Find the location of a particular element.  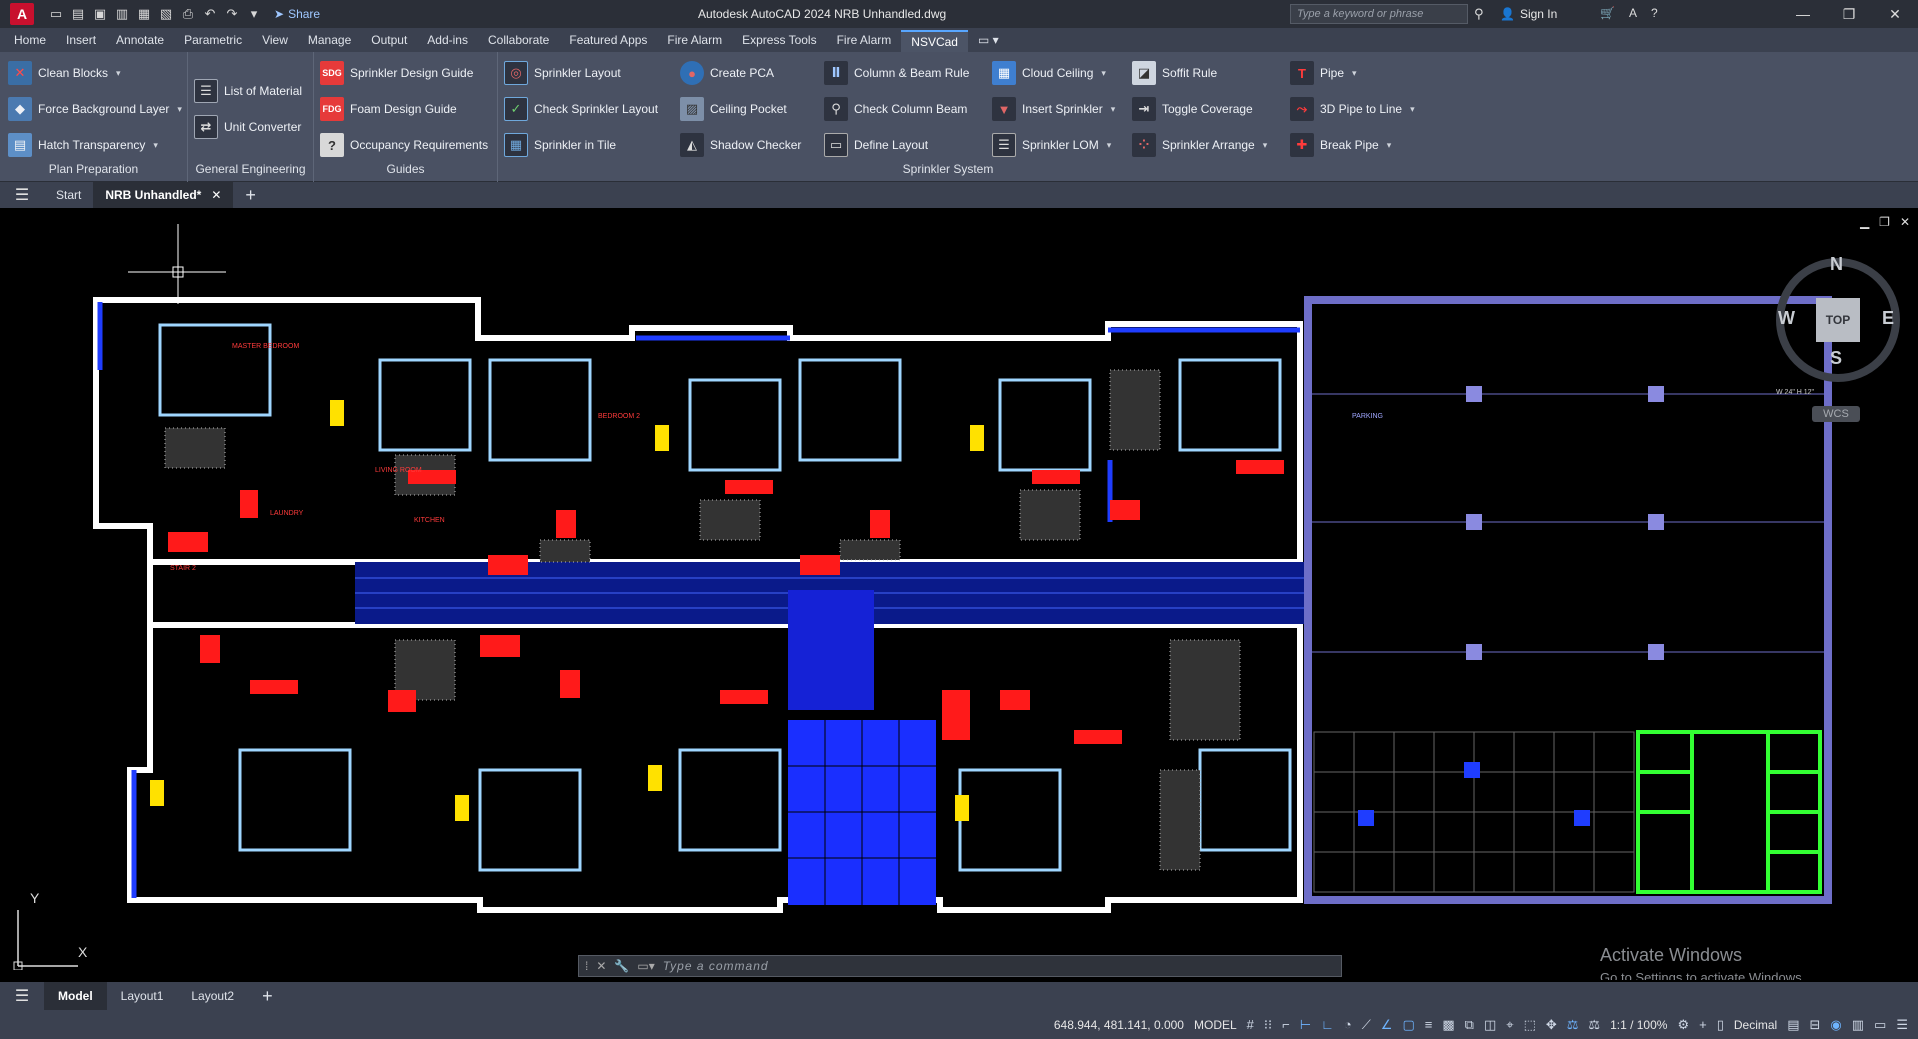

column-beam-rule-button: Ⅱ Column & Beam Rule is located at coordinates (896, 73).